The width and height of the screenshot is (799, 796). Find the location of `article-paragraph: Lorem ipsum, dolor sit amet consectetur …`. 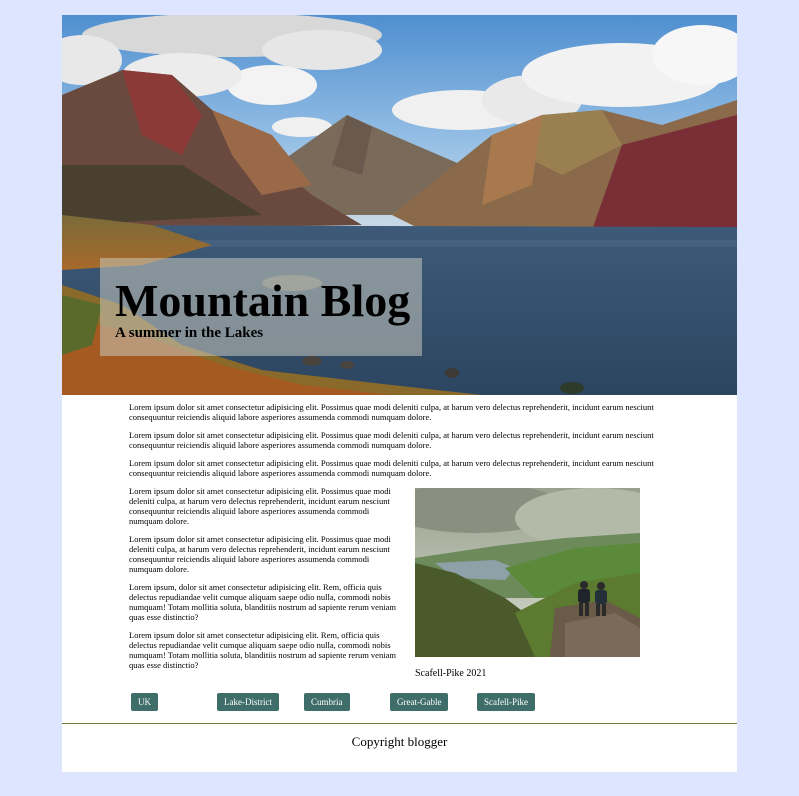

article-paragraph: Lorem ipsum, dolor sit amet consectetur … is located at coordinates (262, 602).